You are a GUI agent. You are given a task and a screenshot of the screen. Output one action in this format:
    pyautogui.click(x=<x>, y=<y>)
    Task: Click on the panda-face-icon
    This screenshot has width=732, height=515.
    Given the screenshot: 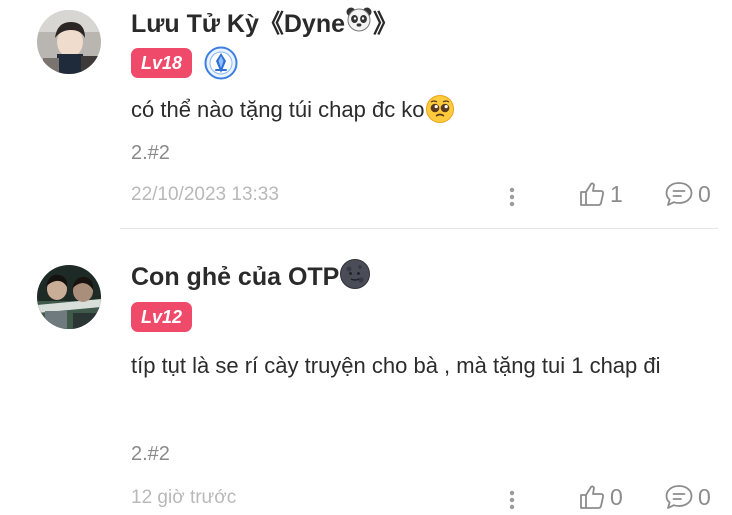 What is the action you would take?
    pyautogui.click(x=359, y=22)
    